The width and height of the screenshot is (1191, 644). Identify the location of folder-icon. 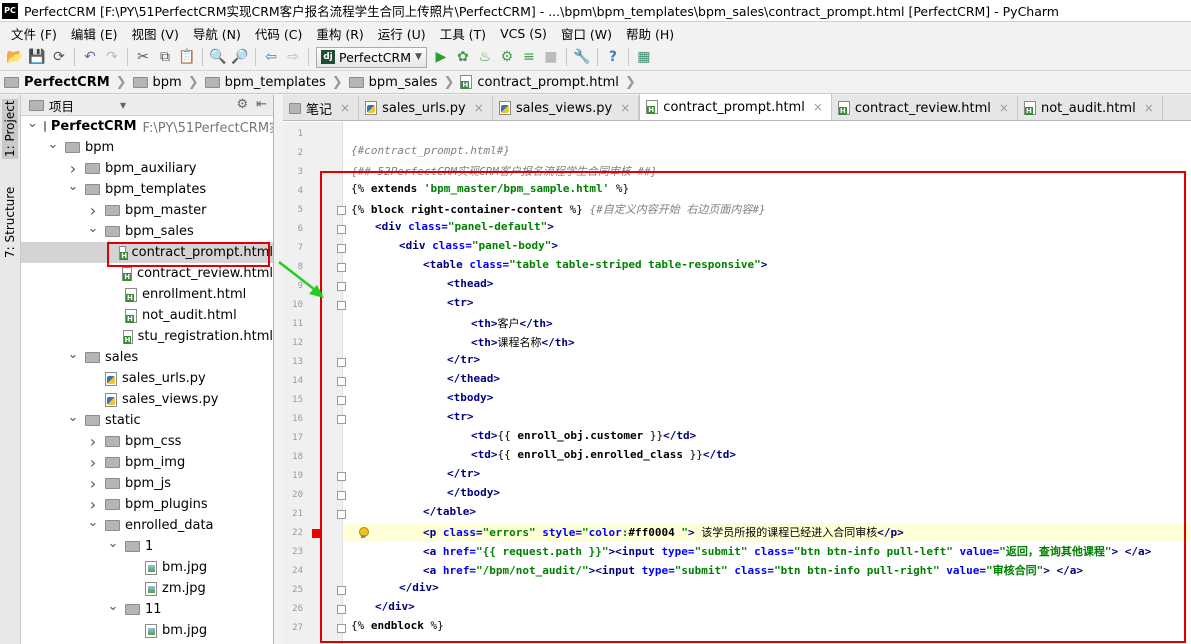
(132, 609).